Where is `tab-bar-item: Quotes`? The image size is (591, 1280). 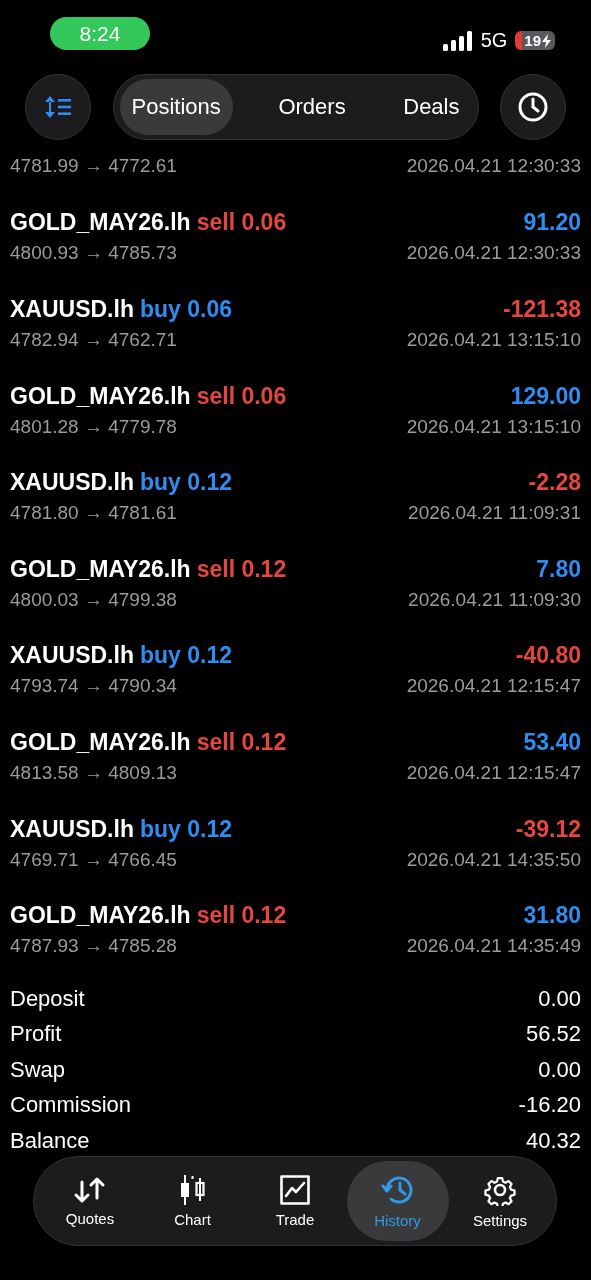 tab-bar-item: Quotes is located at coordinates (90, 1201).